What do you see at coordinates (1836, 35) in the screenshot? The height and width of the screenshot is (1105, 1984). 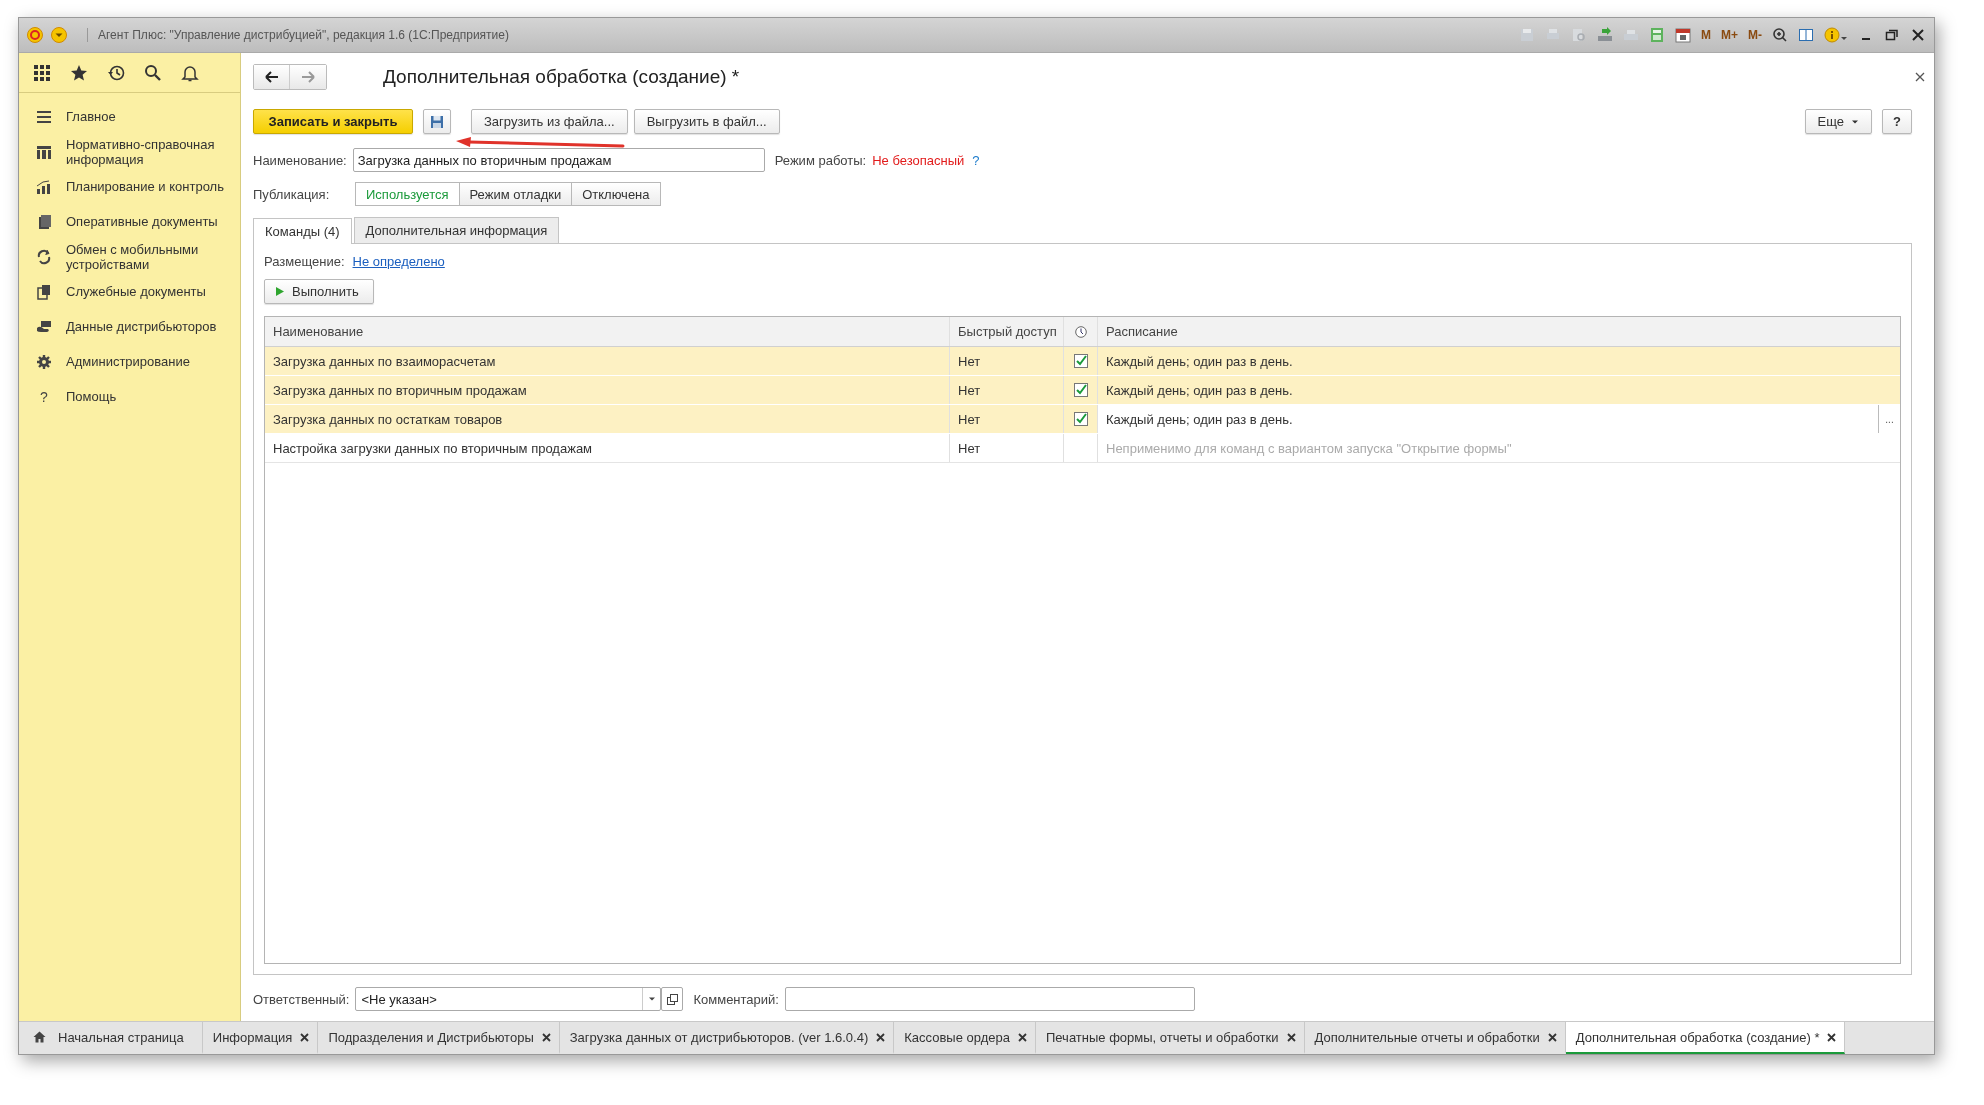 I see `info-icon` at bounding box center [1836, 35].